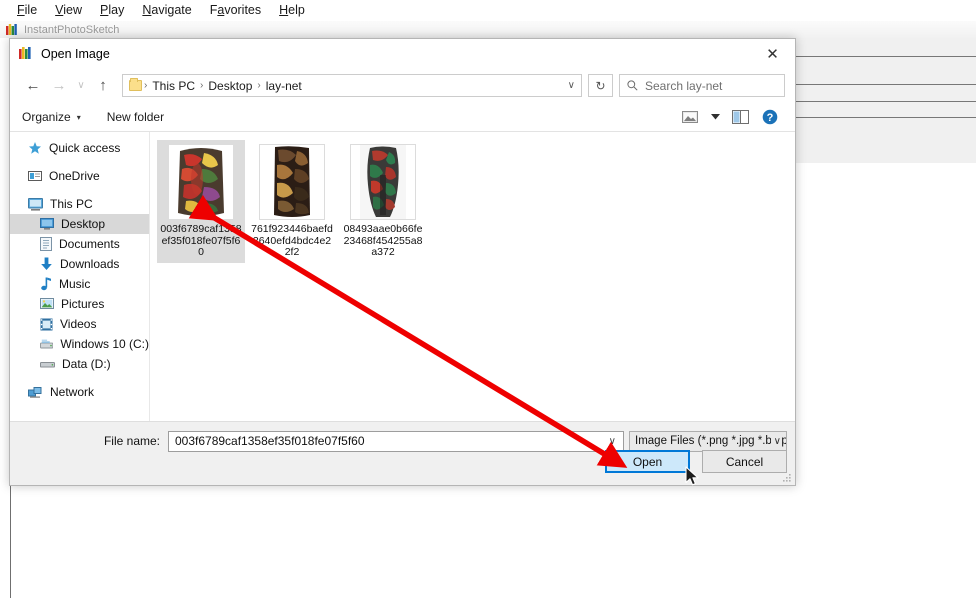 The width and height of the screenshot is (976, 598). Describe the element at coordinates (684, 85) in the screenshot. I see `search-placeholder: Search lay-net` at that location.